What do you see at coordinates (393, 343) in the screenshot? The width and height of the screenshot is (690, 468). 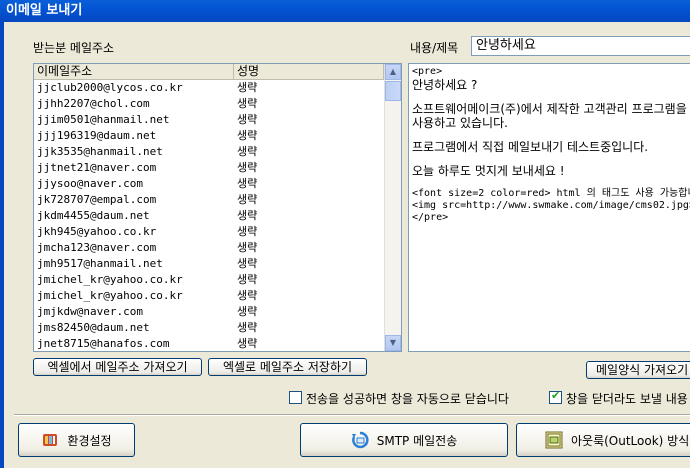 I see `scroll-down-button: ▼` at bounding box center [393, 343].